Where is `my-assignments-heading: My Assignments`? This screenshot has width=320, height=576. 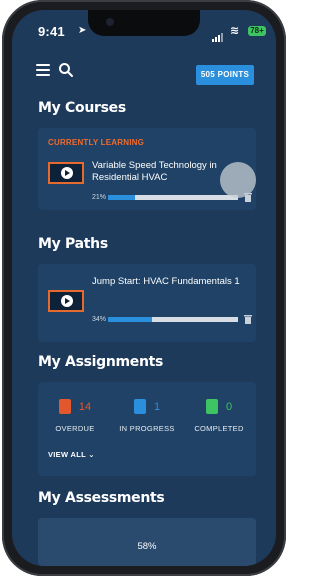 my-assignments-heading: My Assignments is located at coordinates (101, 362).